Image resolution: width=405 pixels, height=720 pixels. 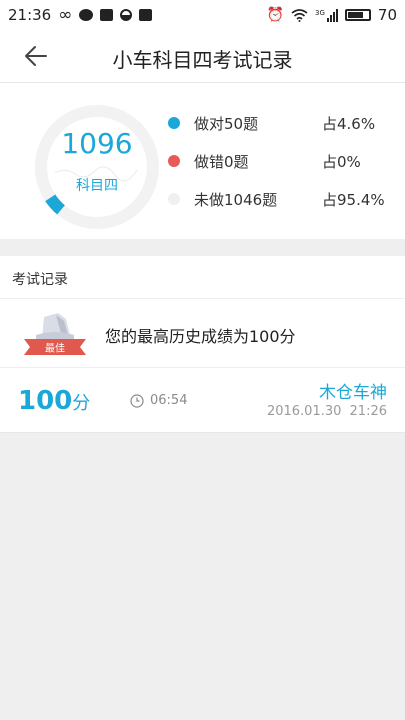 What do you see at coordinates (169, 400) in the screenshot?
I see `record-duration: 06:54` at bounding box center [169, 400].